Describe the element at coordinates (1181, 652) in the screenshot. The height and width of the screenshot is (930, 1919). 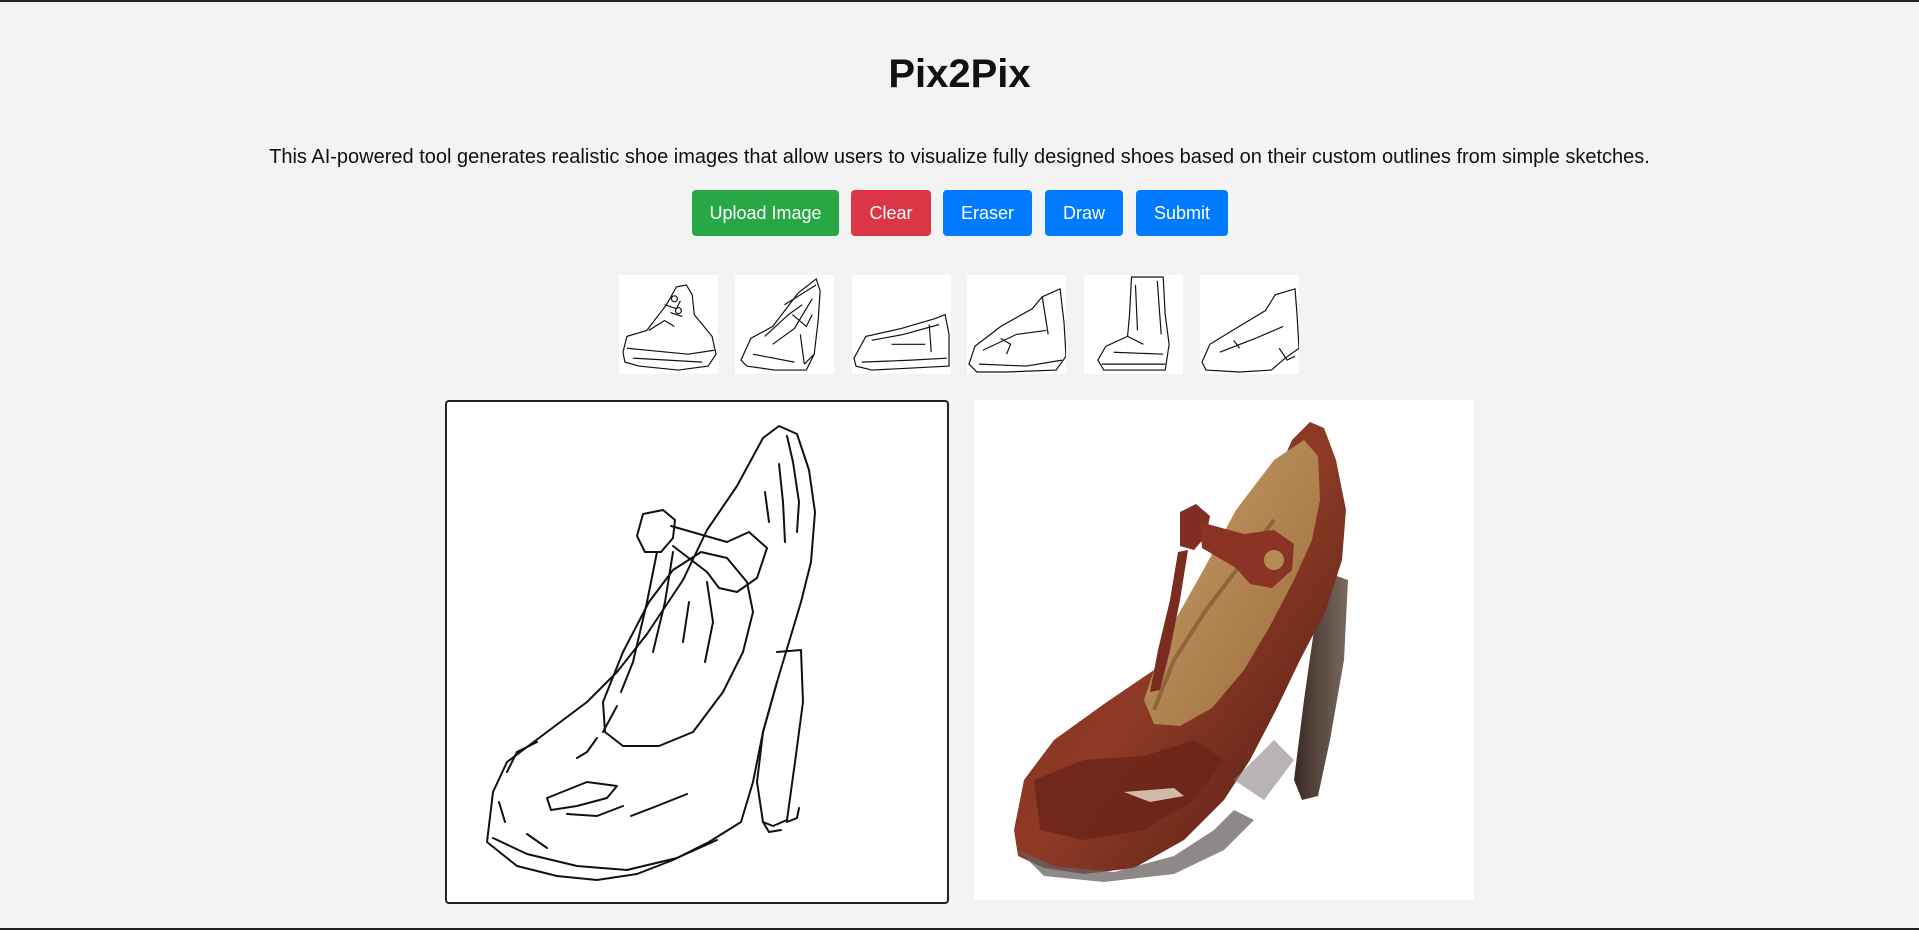
I see `generated-shoe-photo` at that location.